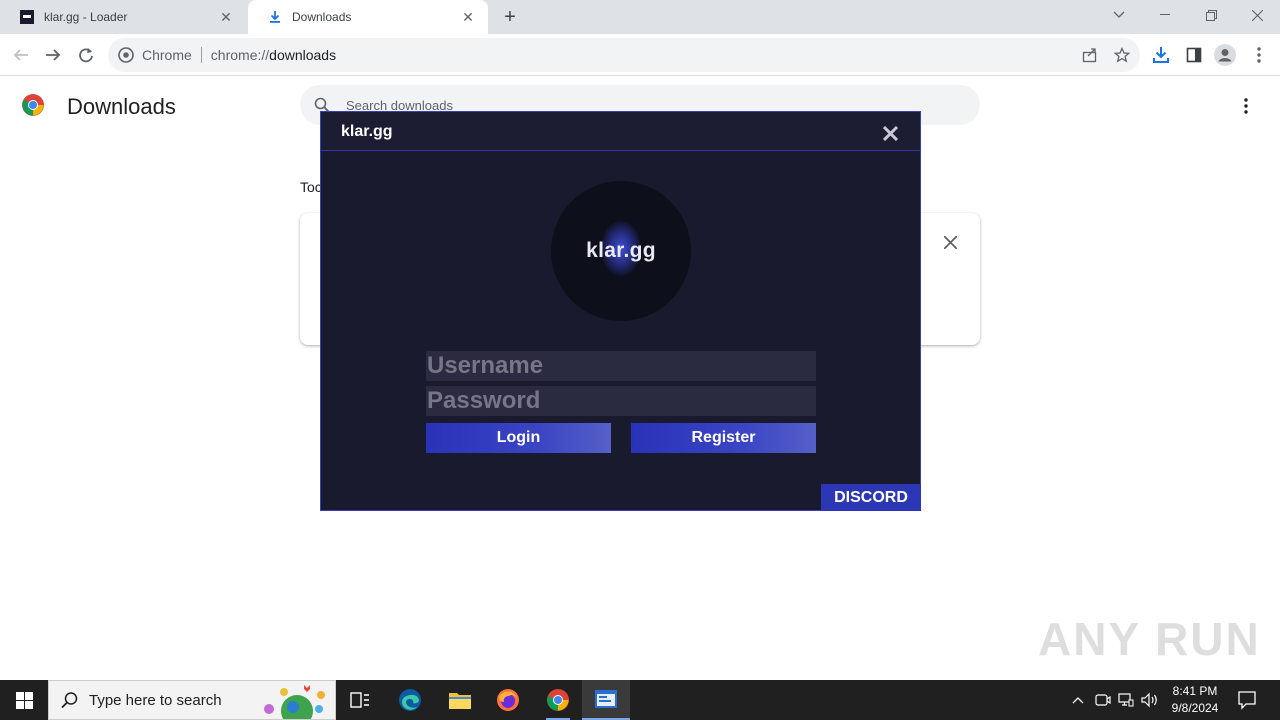  I want to click on url-path: downloads, so click(303, 55).